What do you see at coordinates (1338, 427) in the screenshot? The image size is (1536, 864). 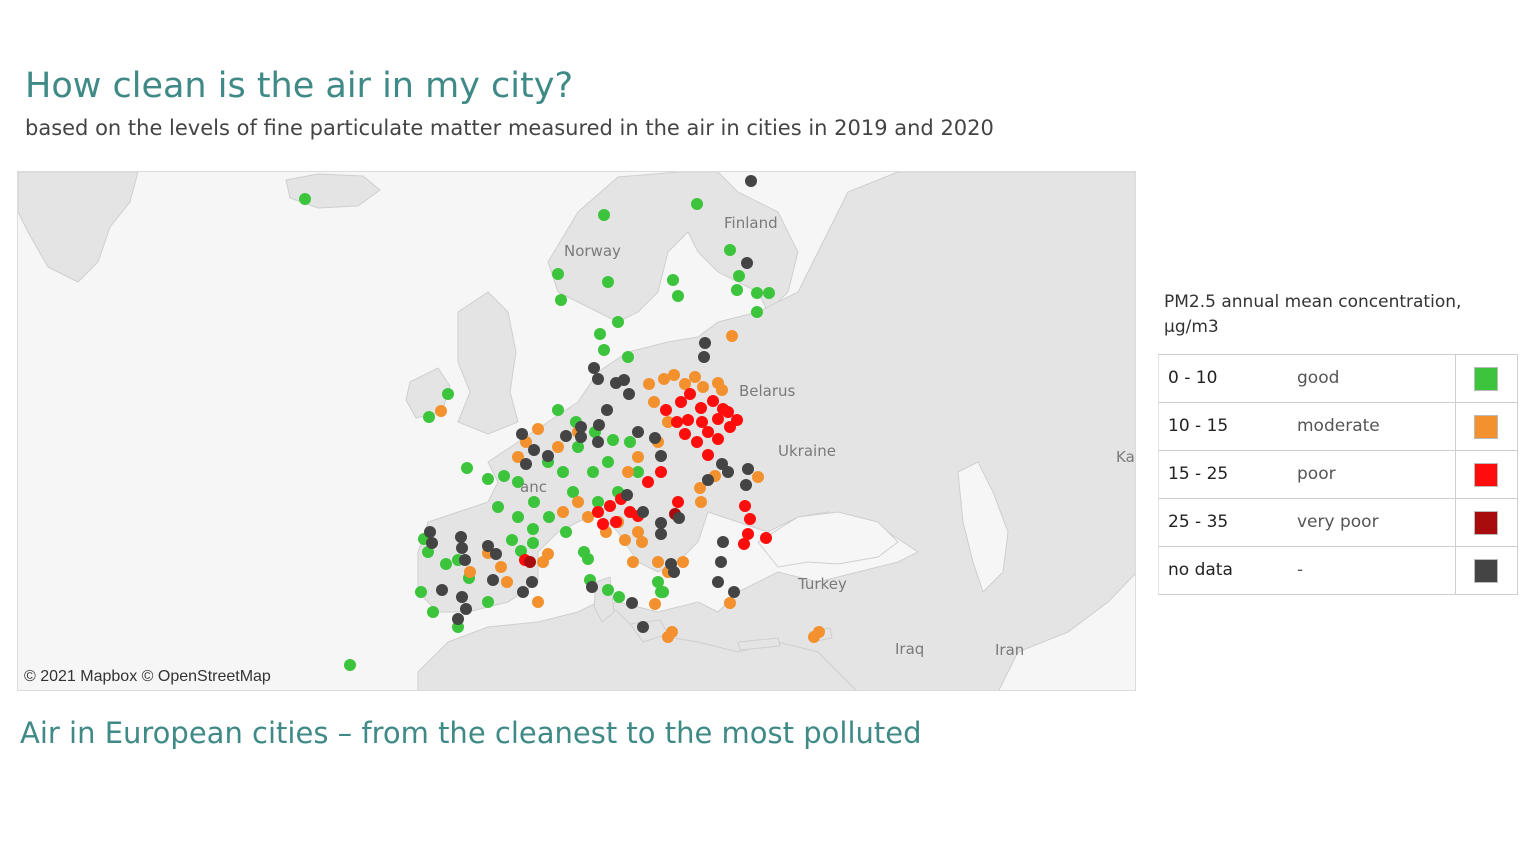 I see `legend-row-moderate: 10 - 15 moderate` at bounding box center [1338, 427].